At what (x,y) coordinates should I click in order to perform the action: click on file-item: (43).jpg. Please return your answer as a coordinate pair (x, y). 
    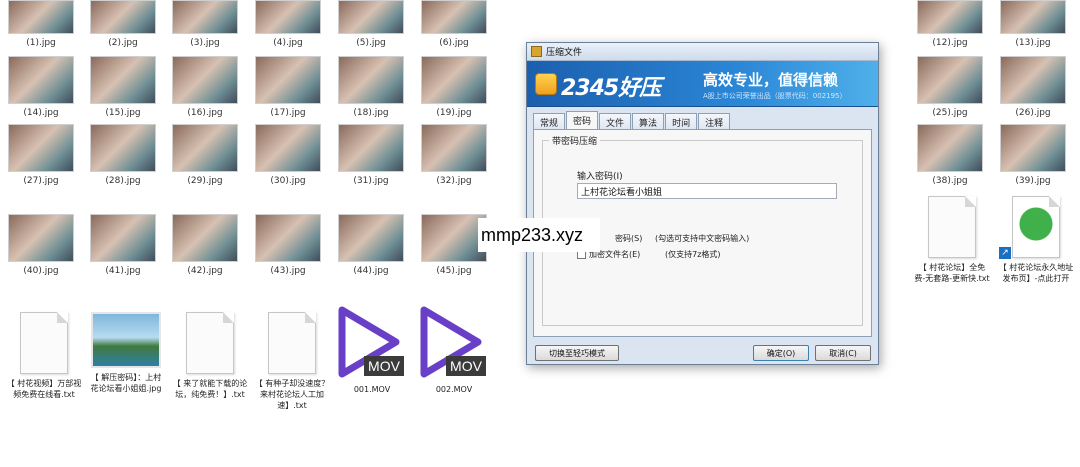
    Looking at the image, I should click on (288, 245).